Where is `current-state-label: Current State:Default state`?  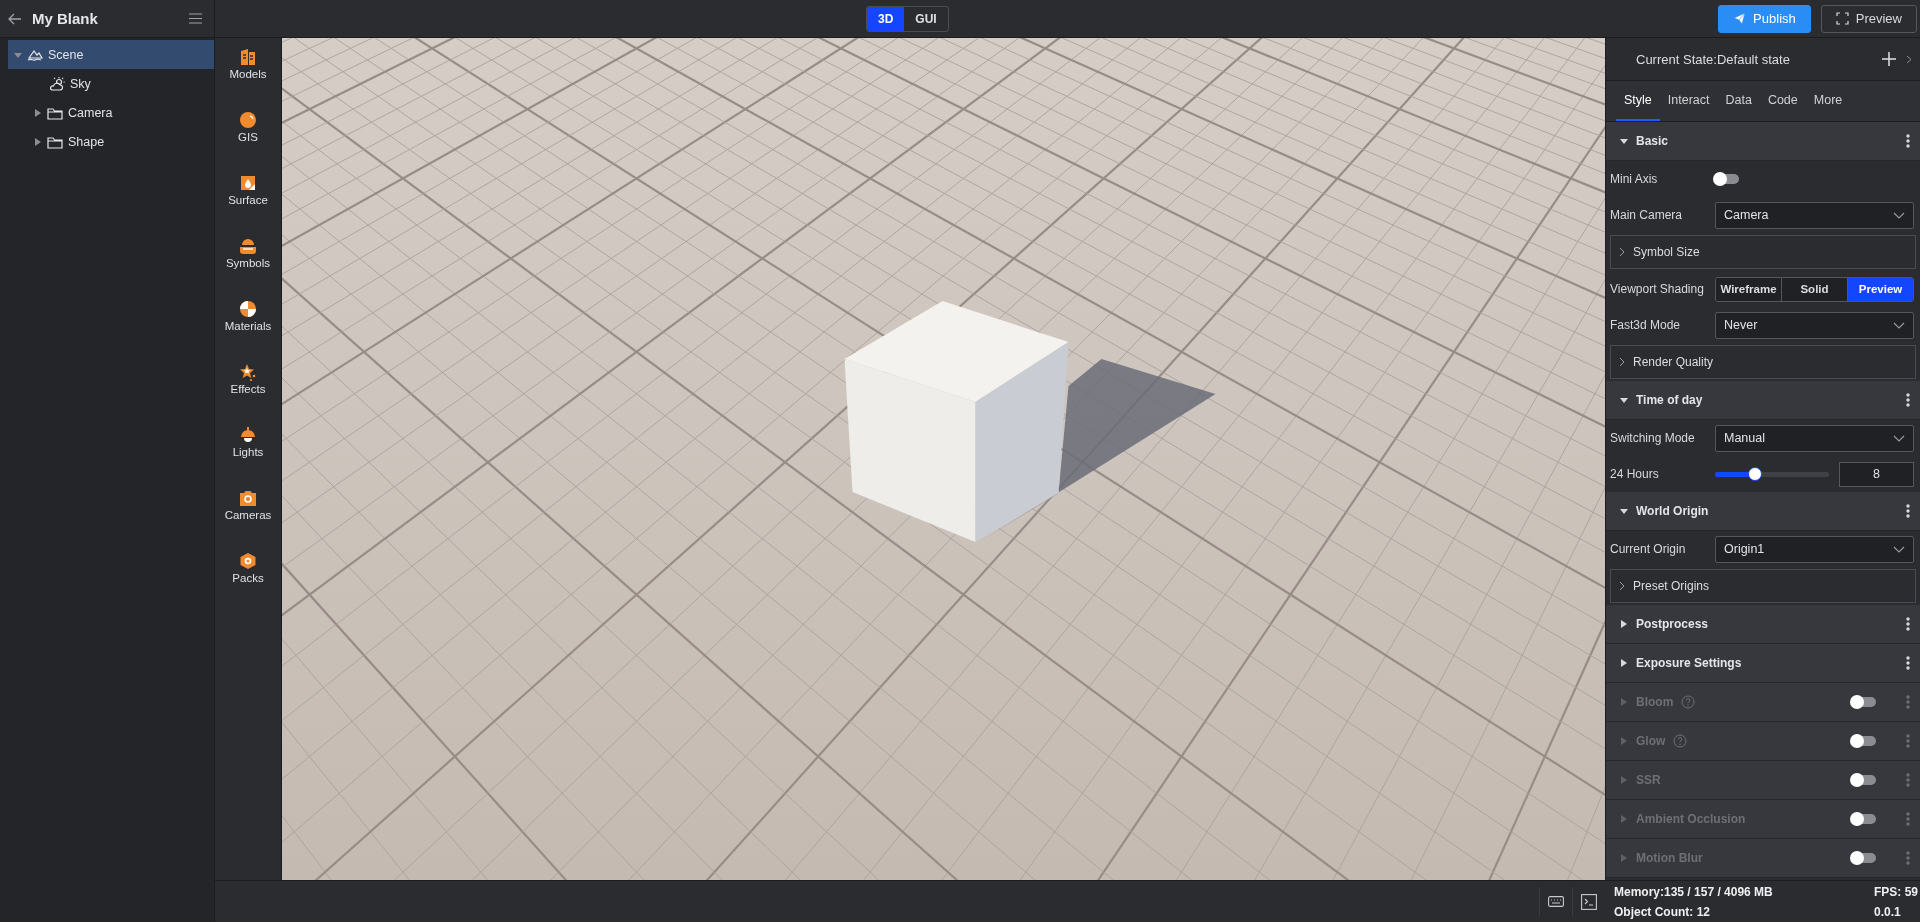 current-state-label: Current State:Default state is located at coordinates (1713, 59).